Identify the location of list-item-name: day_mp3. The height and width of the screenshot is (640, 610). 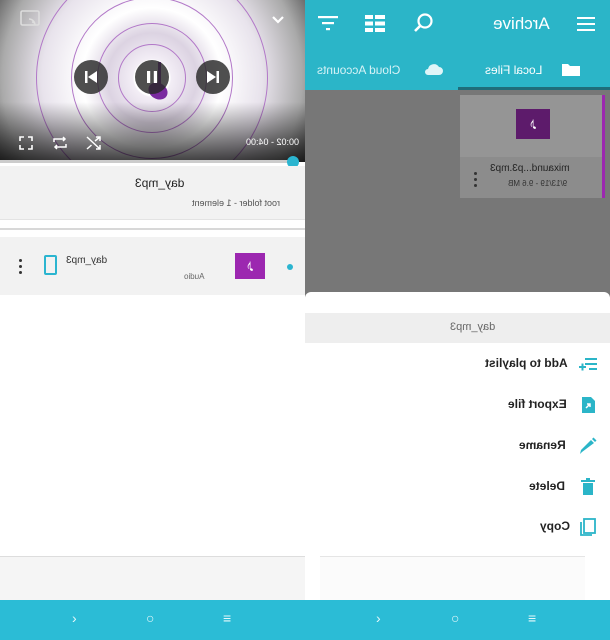
(87, 260).